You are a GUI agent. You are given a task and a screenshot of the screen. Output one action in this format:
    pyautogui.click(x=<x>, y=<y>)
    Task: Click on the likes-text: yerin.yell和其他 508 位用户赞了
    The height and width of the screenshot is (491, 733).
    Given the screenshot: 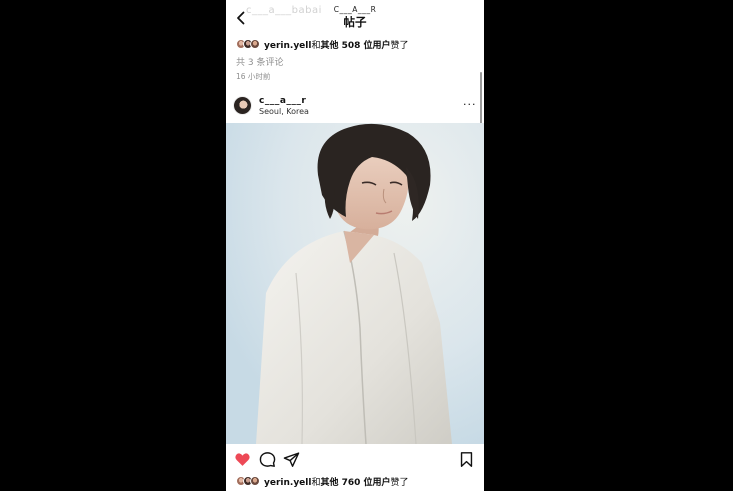 What is the action you would take?
    pyautogui.click(x=336, y=44)
    